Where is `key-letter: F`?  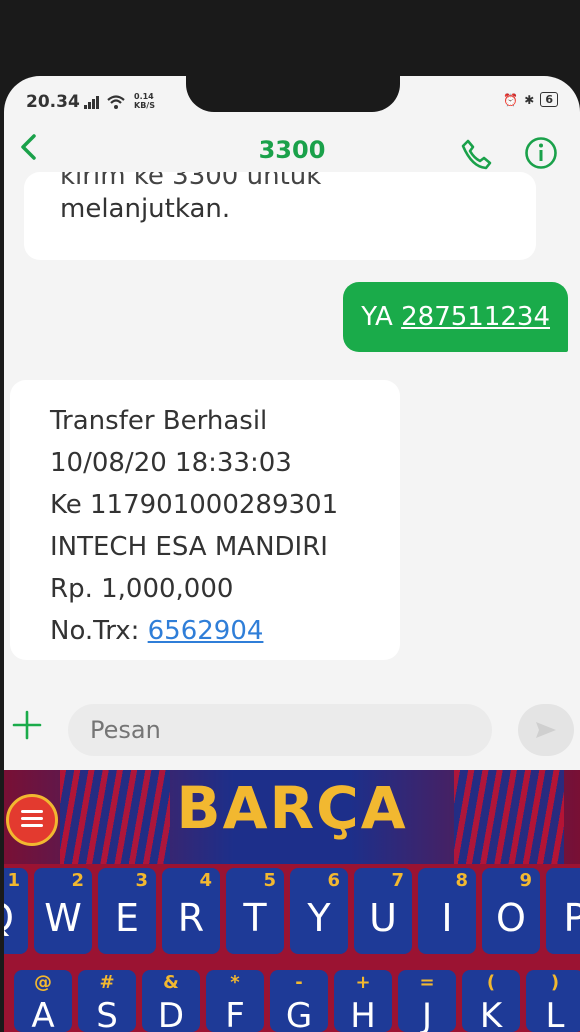 key-letter: F is located at coordinates (235, 1014).